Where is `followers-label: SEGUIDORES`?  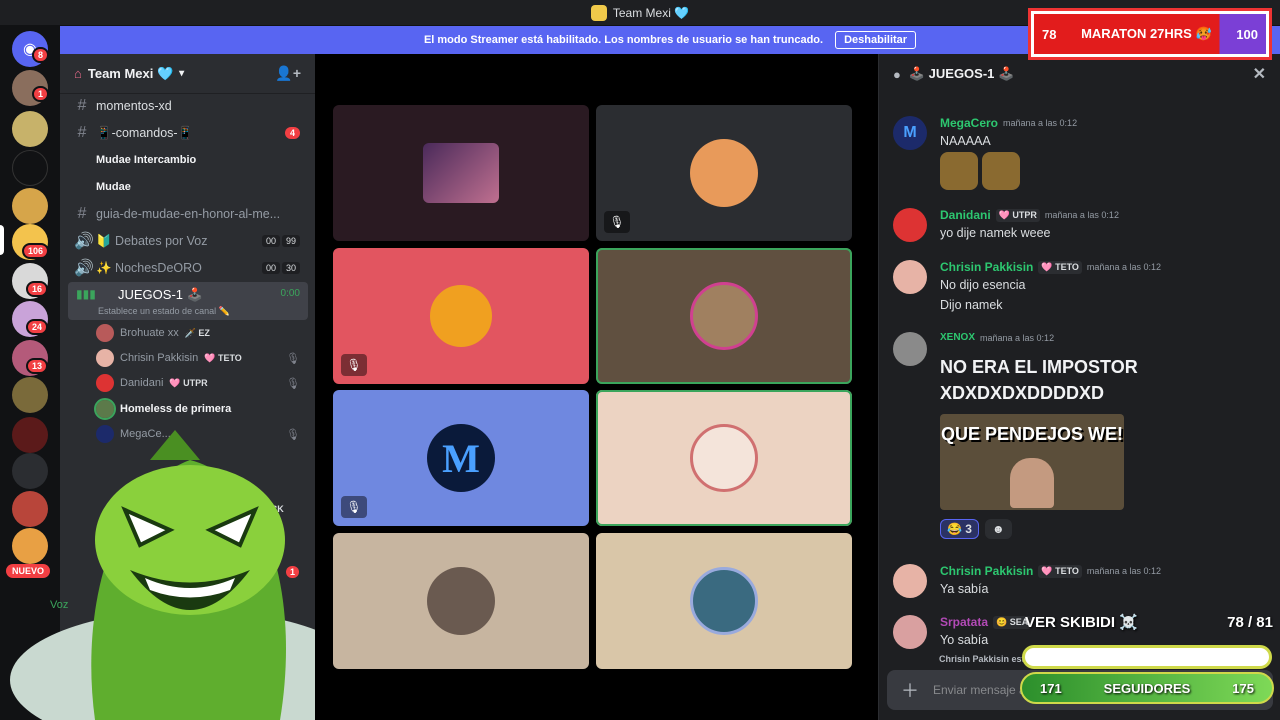 followers-label: SEGUIDORES is located at coordinates (1147, 688).